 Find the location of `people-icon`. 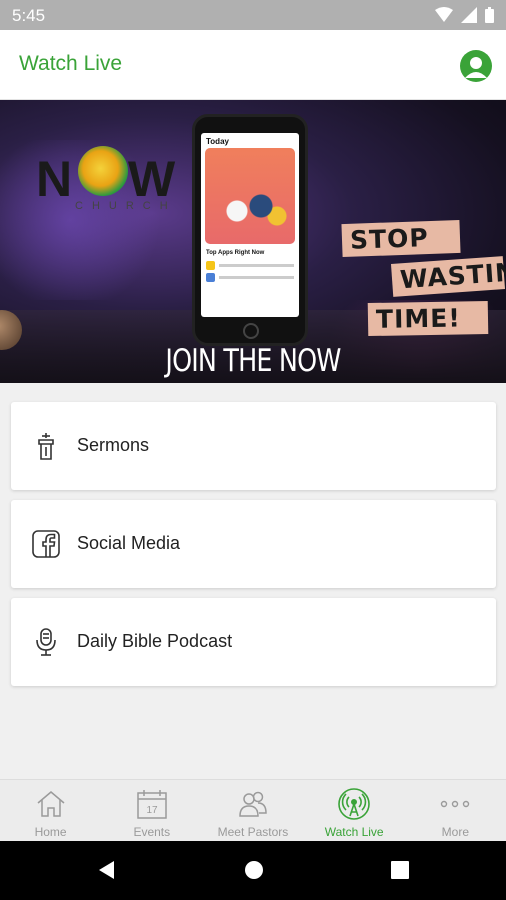

people-icon is located at coordinates (253, 804).